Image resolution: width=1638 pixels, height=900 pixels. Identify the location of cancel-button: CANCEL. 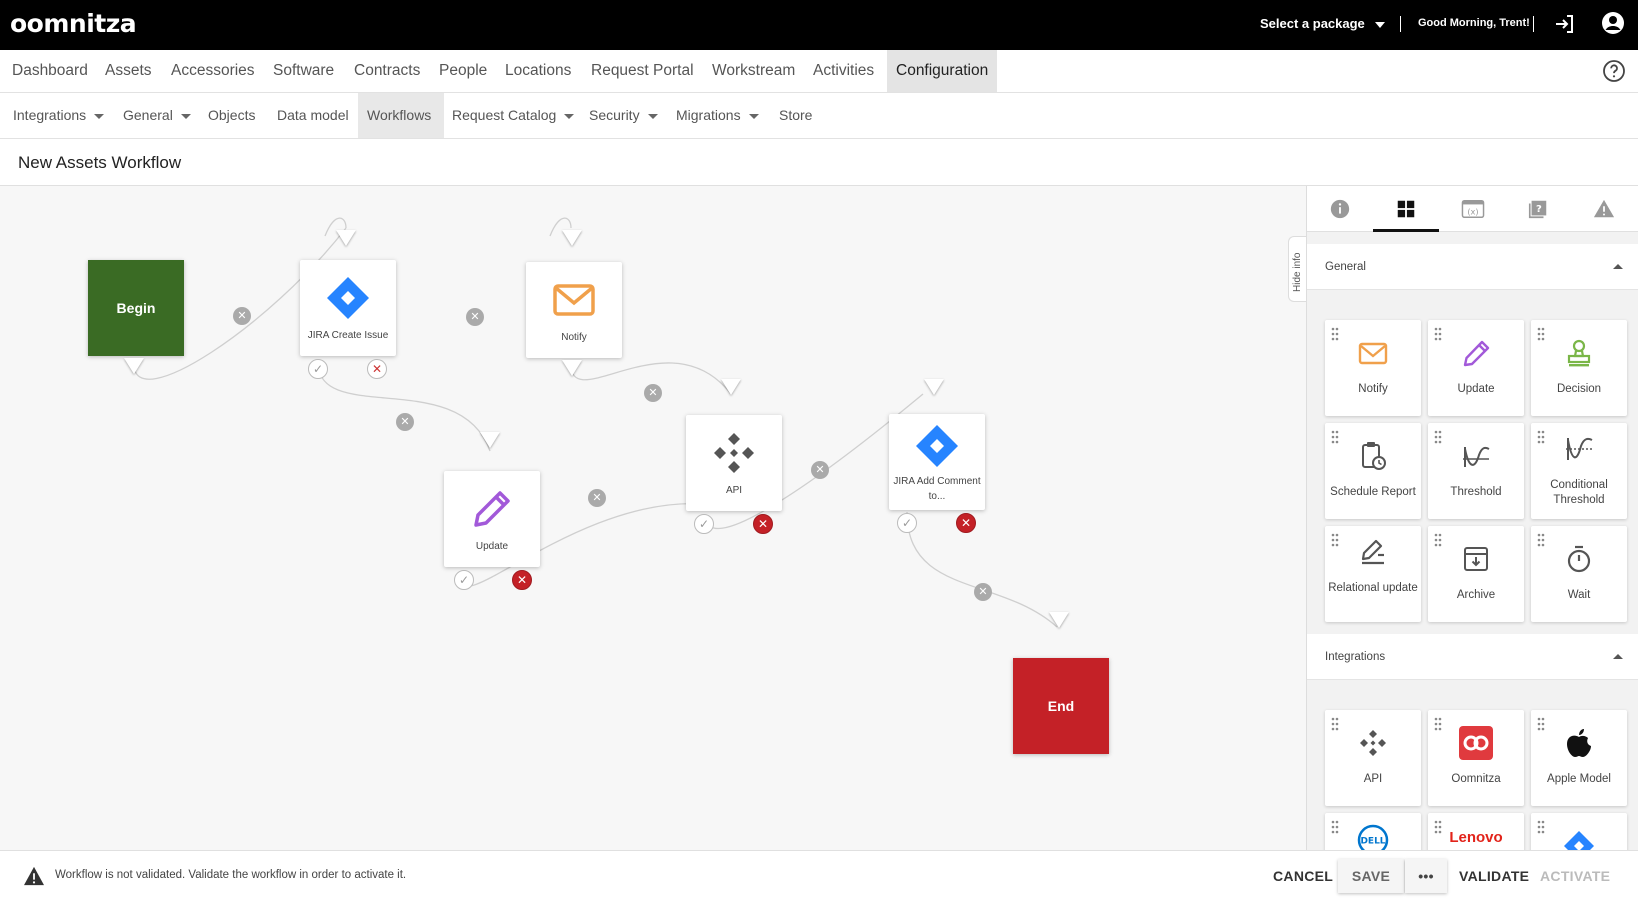
(1303, 876).